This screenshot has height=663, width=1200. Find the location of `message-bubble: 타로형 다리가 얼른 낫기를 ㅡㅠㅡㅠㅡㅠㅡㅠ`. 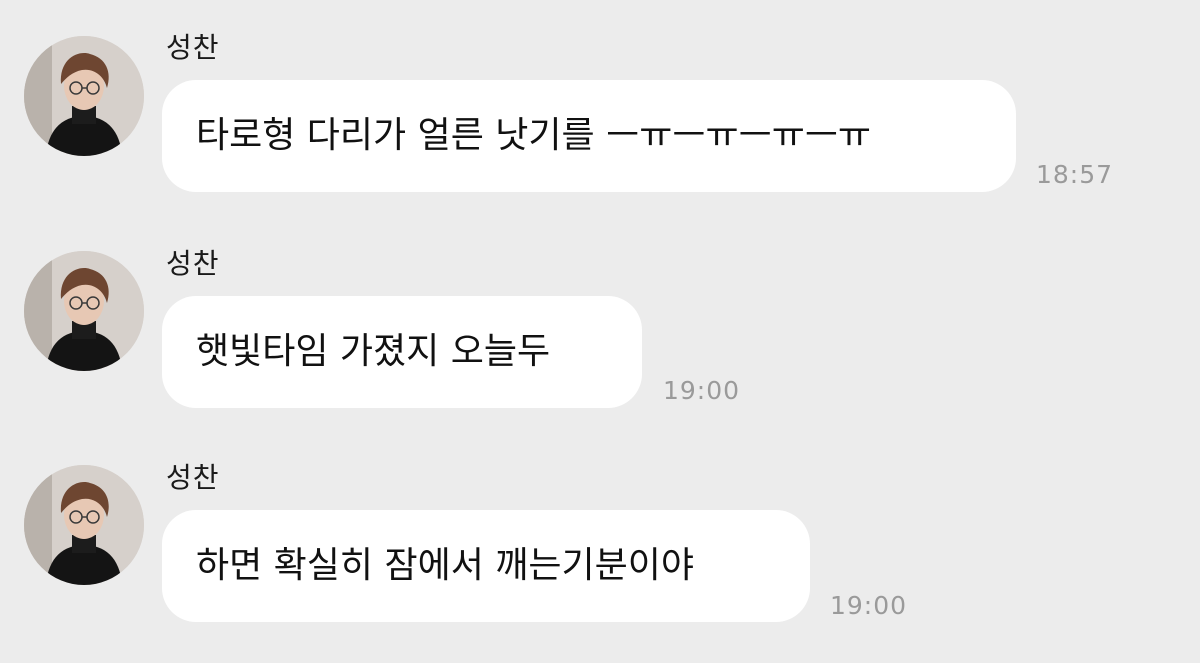

message-bubble: 타로형 다리가 얼른 낫기를 ㅡㅠㅡㅠㅡㅠㅡㅠ is located at coordinates (589, 136).